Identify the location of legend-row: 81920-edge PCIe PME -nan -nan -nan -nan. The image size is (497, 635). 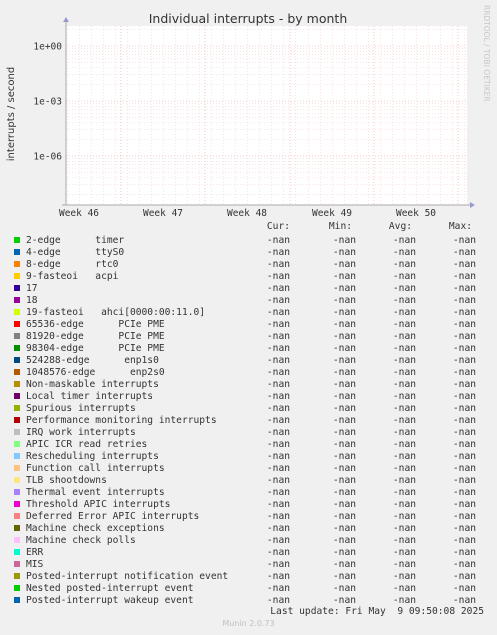
(248, 337).